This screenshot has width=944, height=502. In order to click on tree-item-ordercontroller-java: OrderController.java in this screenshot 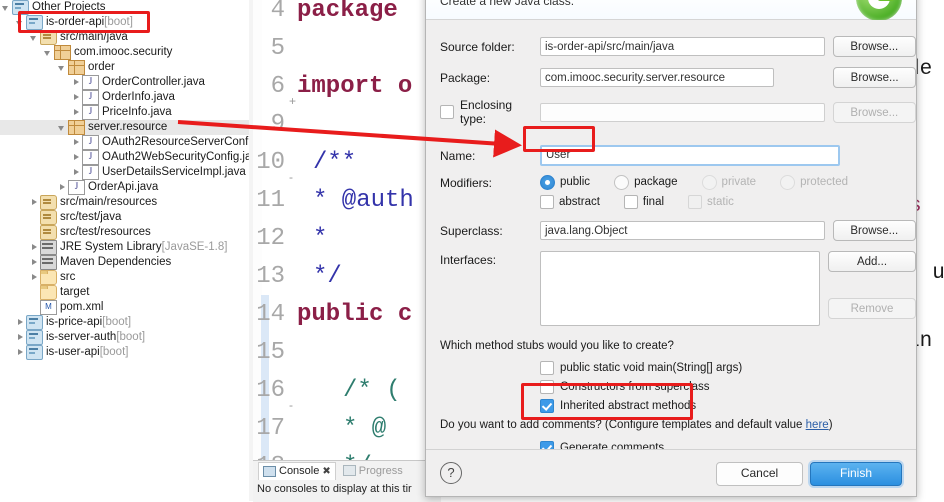, I will do `click(126, 82)`.